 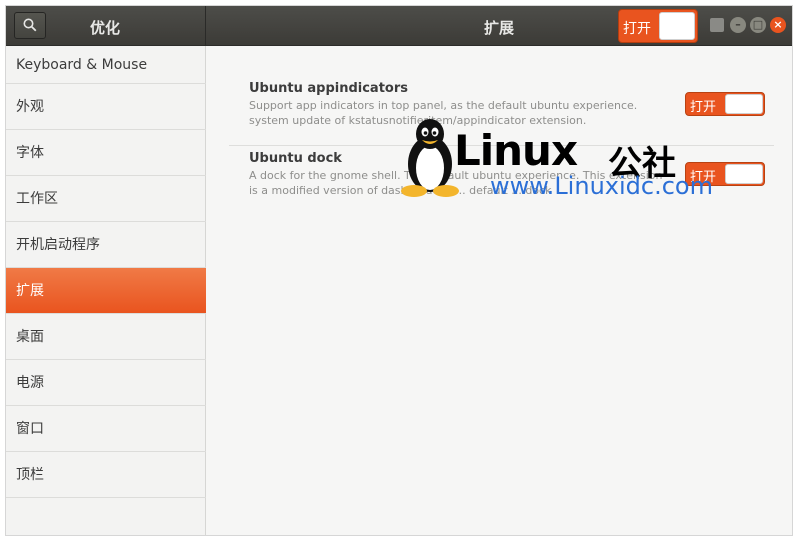 I want to click on sidebar-item-startup-apps: 开机启动程序, so click(x=106, y=245).